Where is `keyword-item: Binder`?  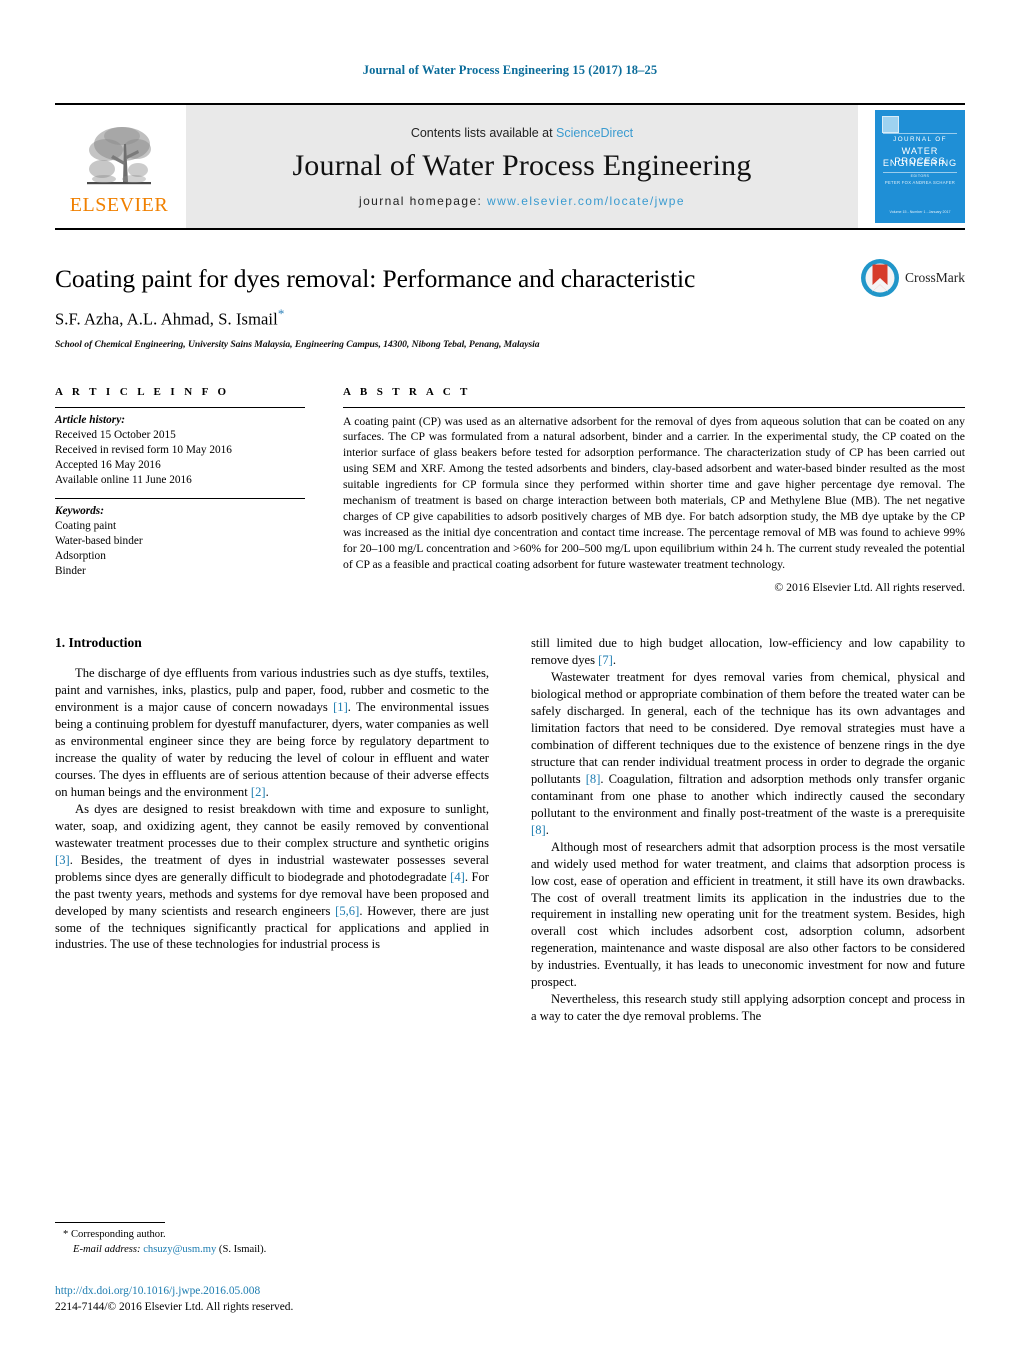 keyword-item: Binder is located at coordinates (70, 570).